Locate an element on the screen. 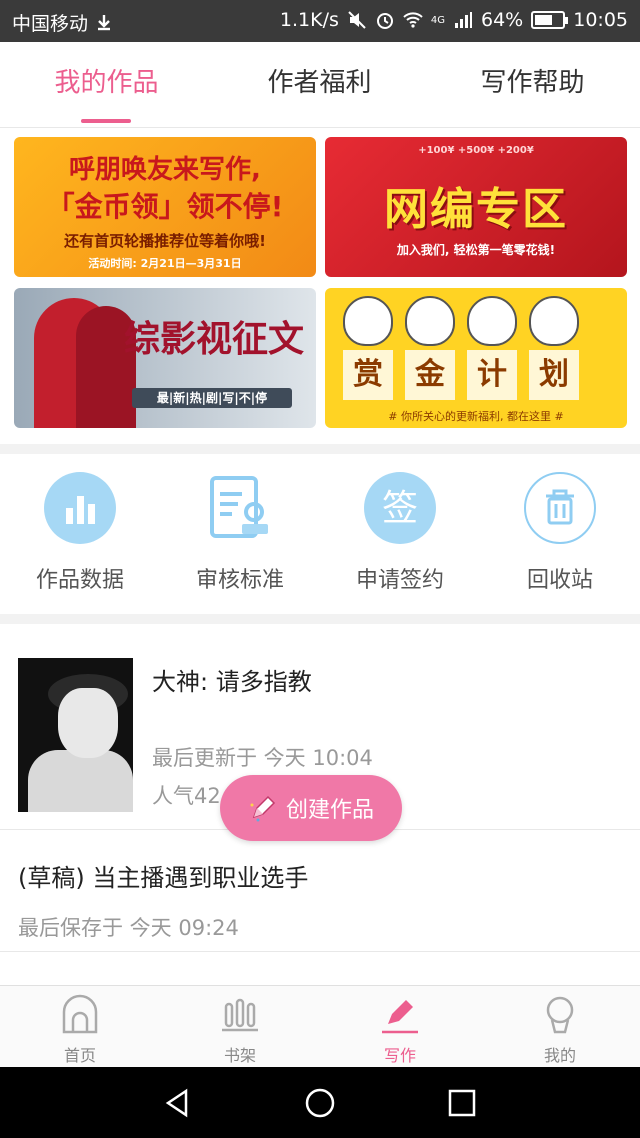 The width and height of the screenshot is (640, 1138). banner-title: 综影视征文 is located at coordinates (213, 339).